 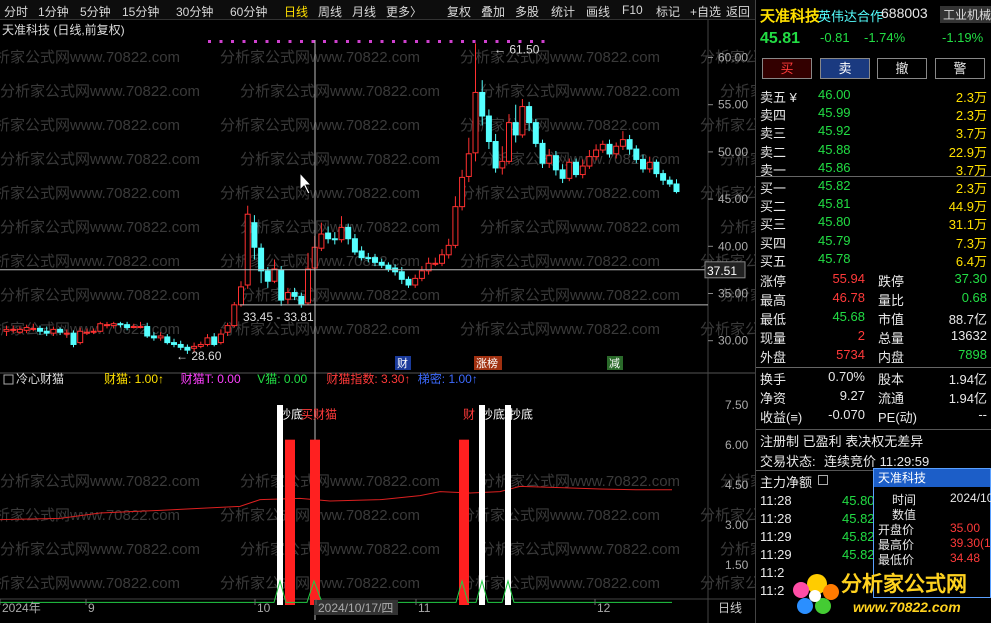 What do you see at coordinates (963, 37) in the screenshot?
I see `industry-pct: -1.19%` at bounding box center [963, 37].